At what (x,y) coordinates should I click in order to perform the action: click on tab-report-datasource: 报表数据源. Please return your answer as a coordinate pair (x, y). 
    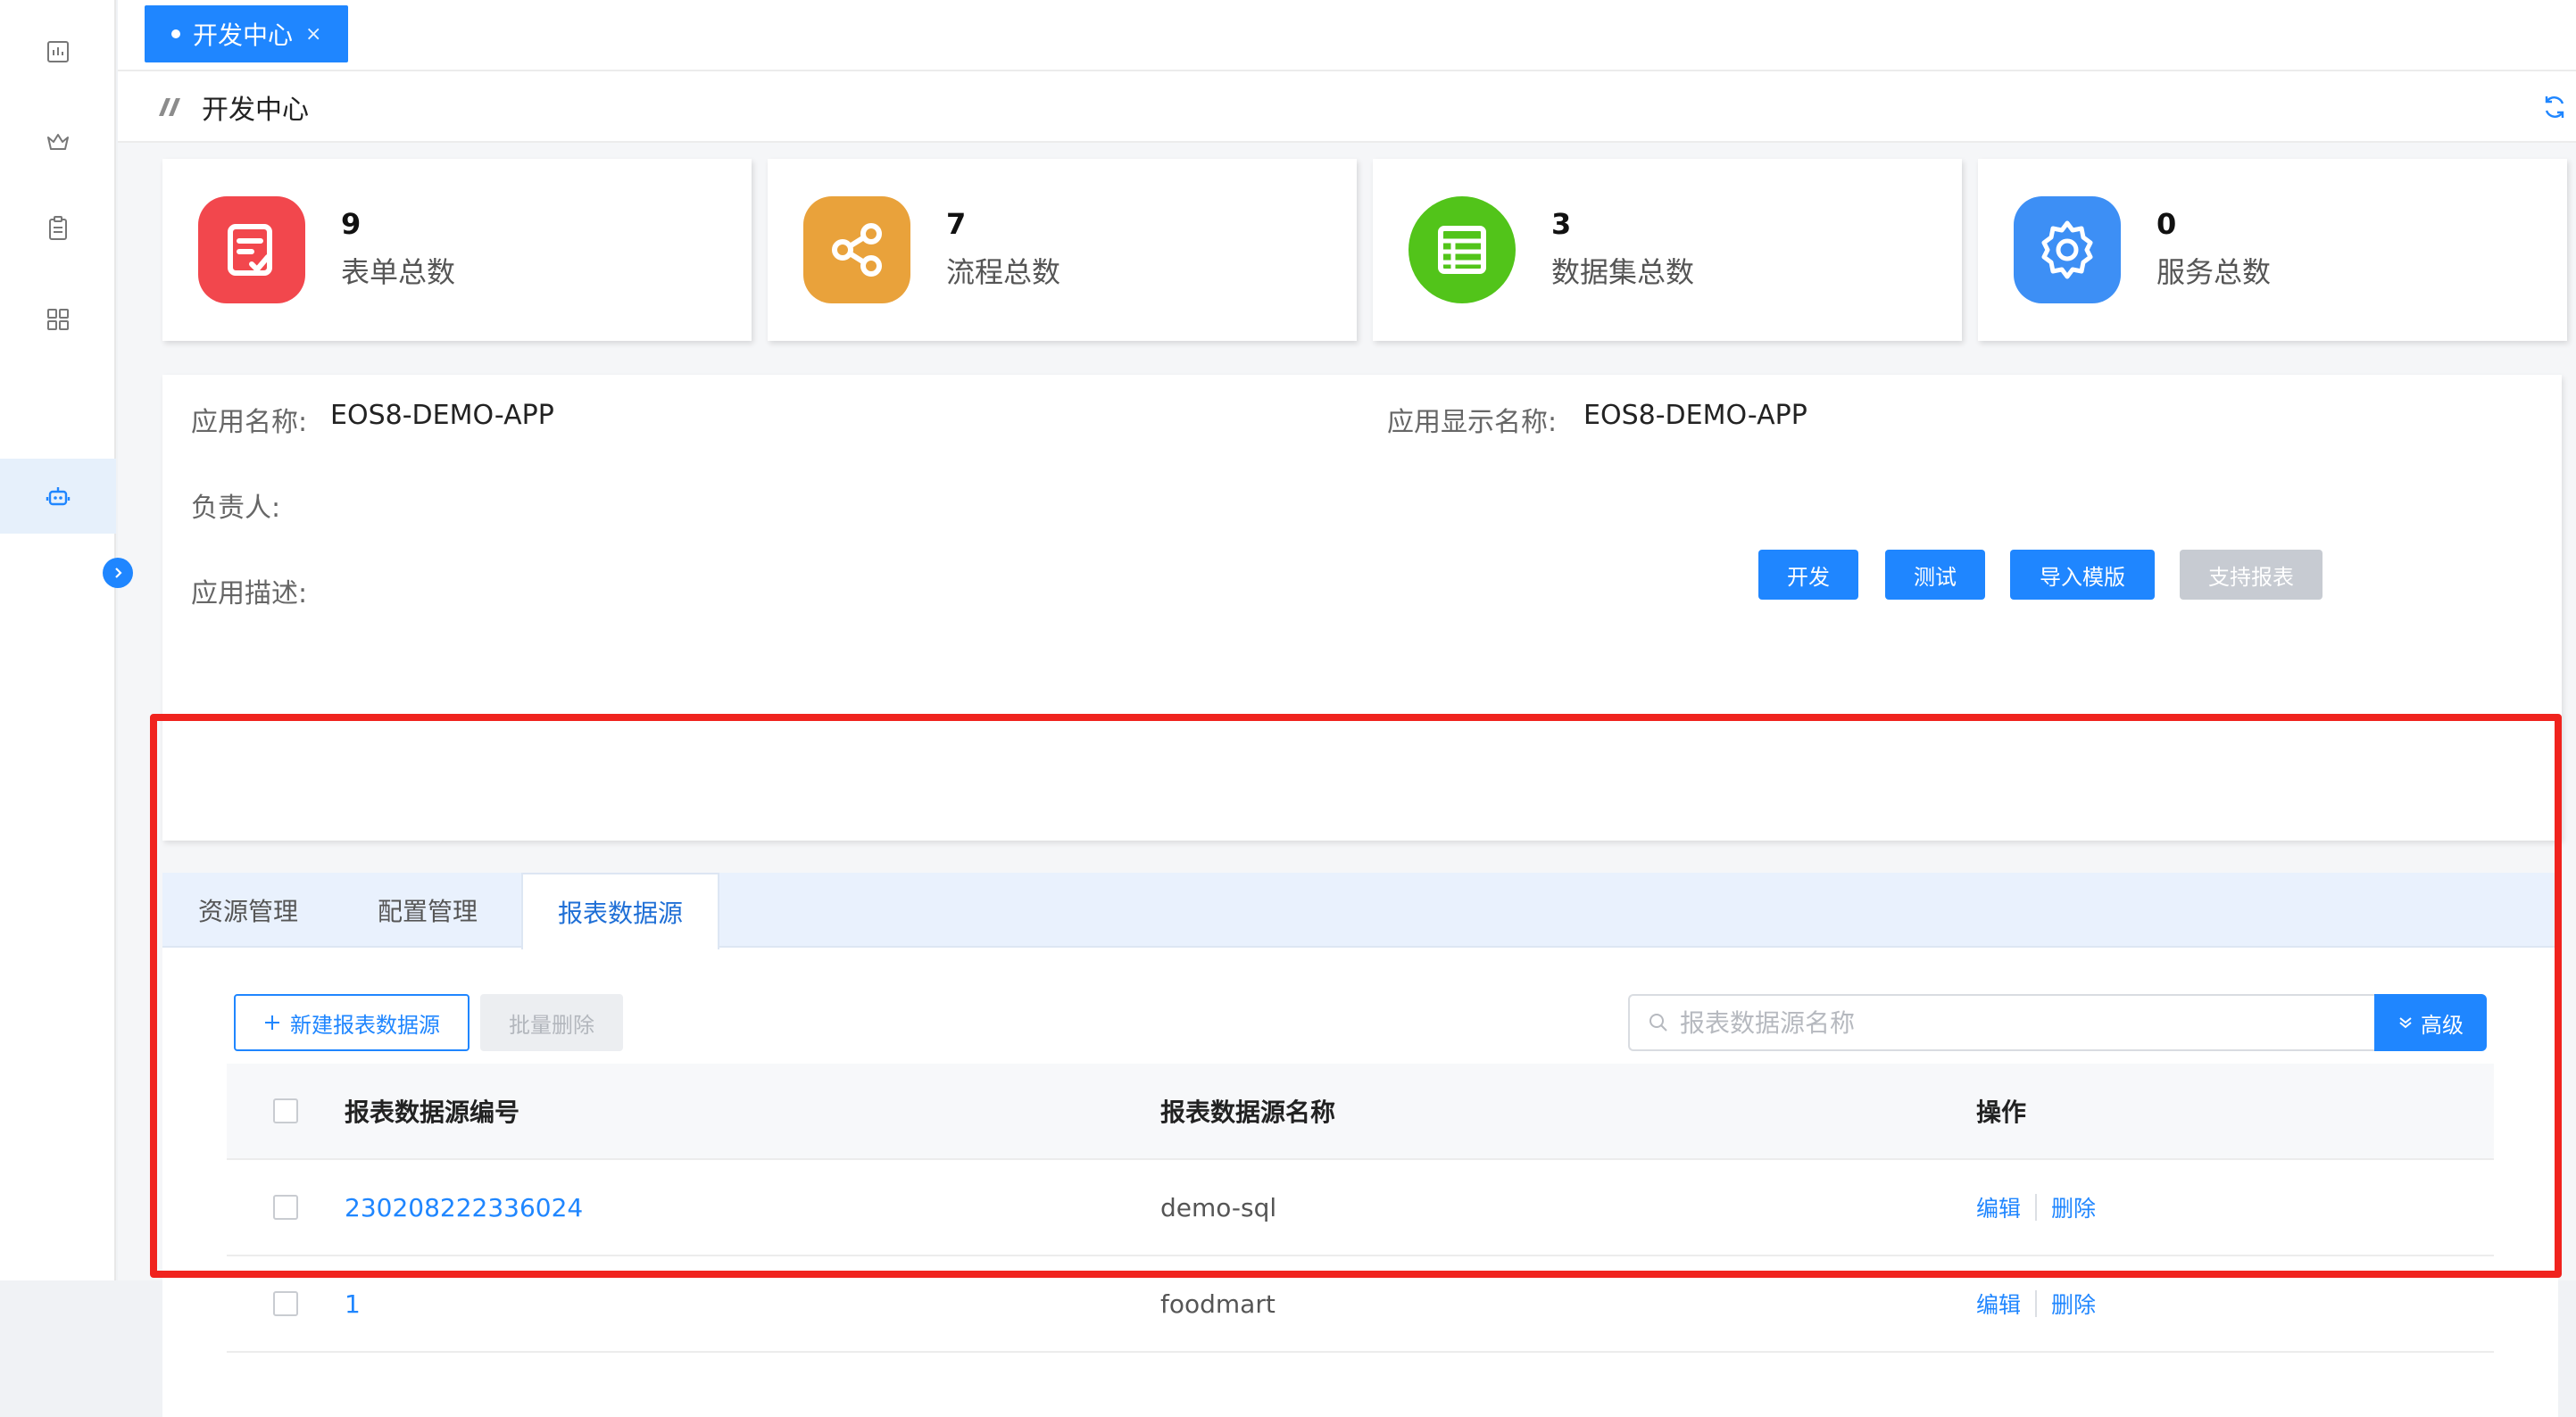
    Looking at the image, I should click on (620, 911).